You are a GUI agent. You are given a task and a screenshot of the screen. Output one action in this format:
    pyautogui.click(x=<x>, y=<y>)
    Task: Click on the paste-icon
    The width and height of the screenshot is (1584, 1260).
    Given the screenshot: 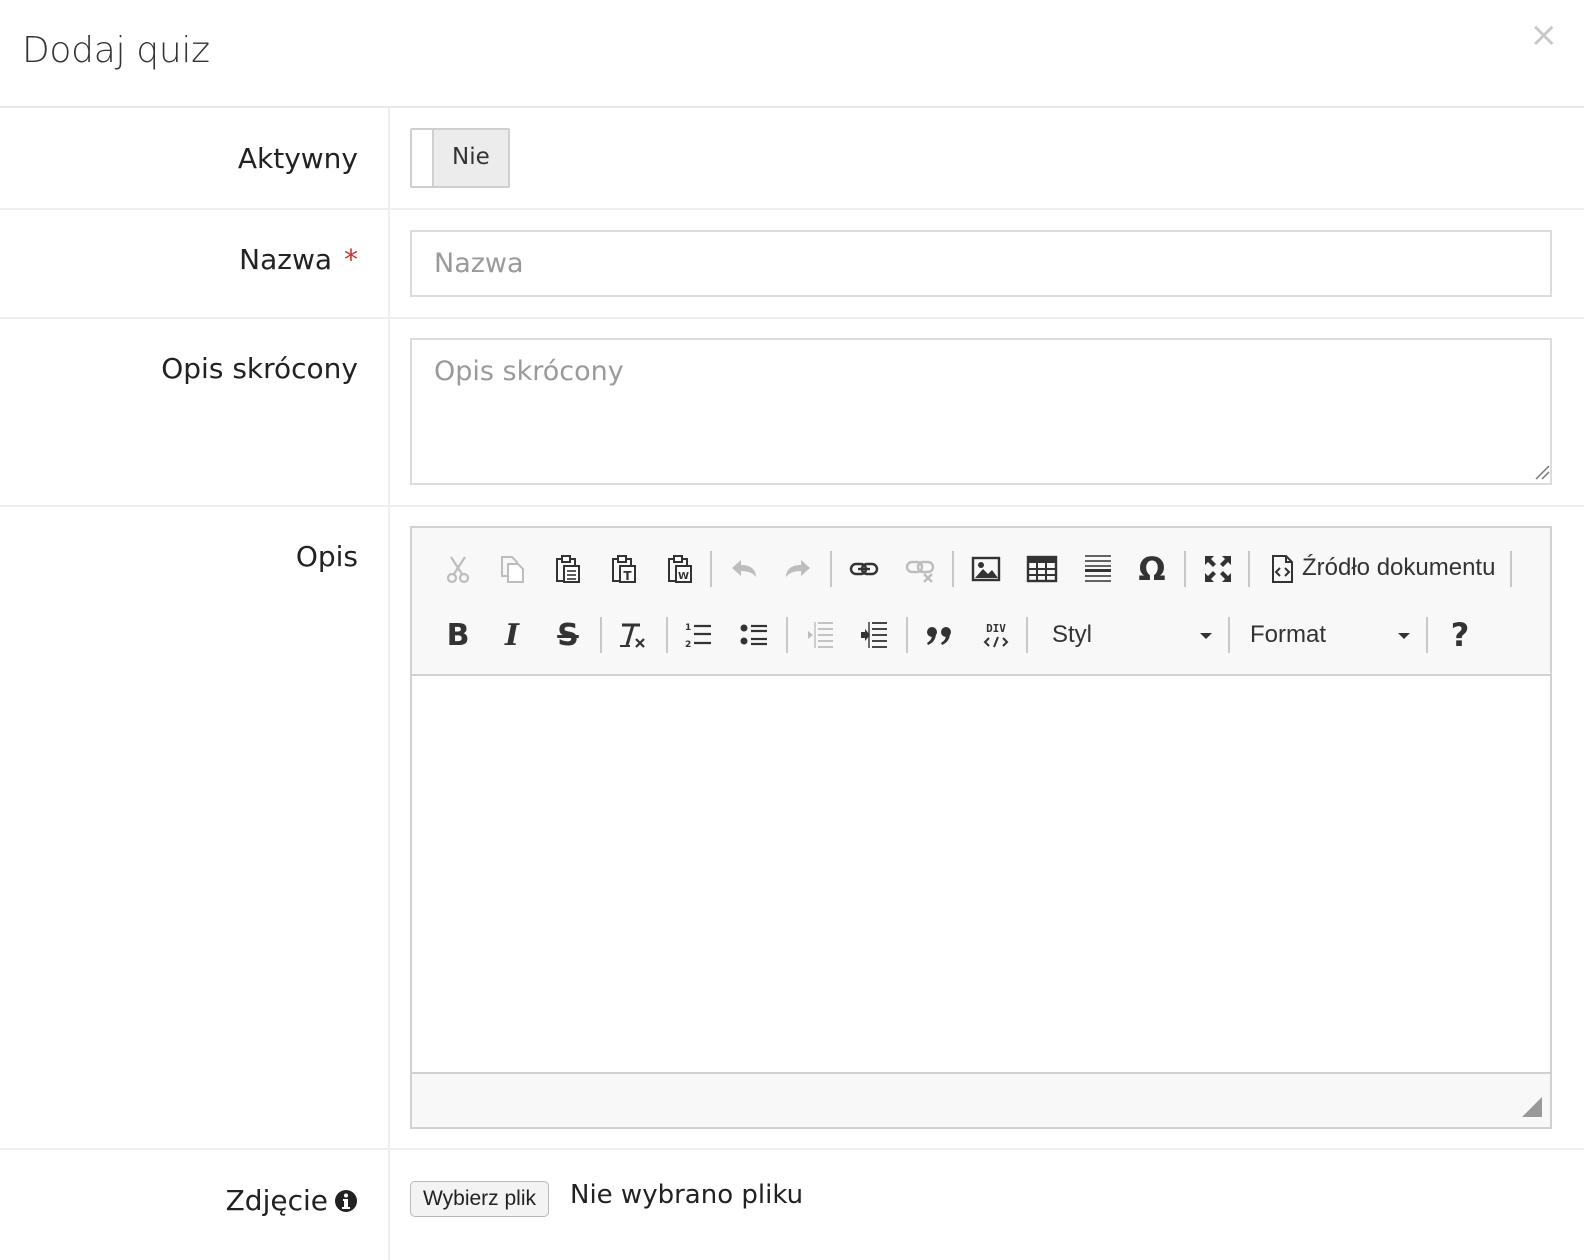 What is the action you would take?
    pyautogui.click(x=568, y=569)
    